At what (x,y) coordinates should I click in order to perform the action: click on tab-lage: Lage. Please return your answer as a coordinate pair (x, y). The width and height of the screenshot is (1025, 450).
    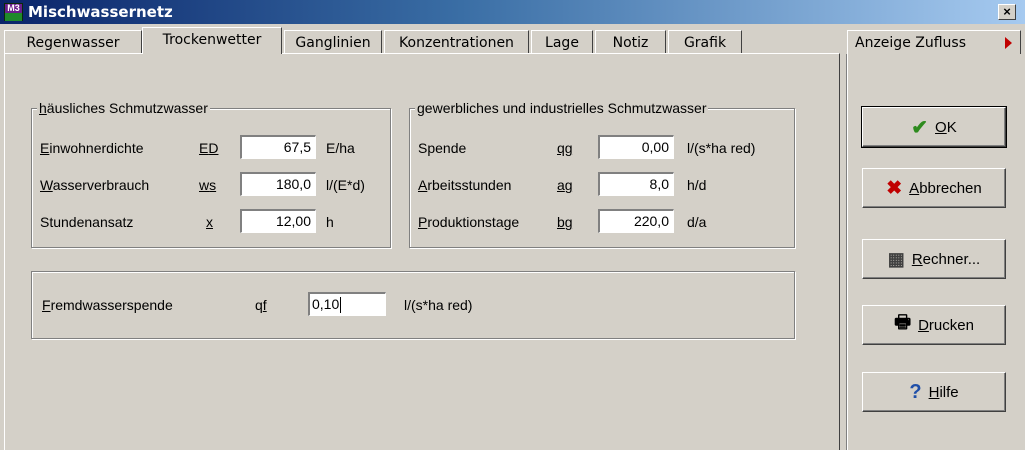
    Looking at the image, I should click on (562, 42).